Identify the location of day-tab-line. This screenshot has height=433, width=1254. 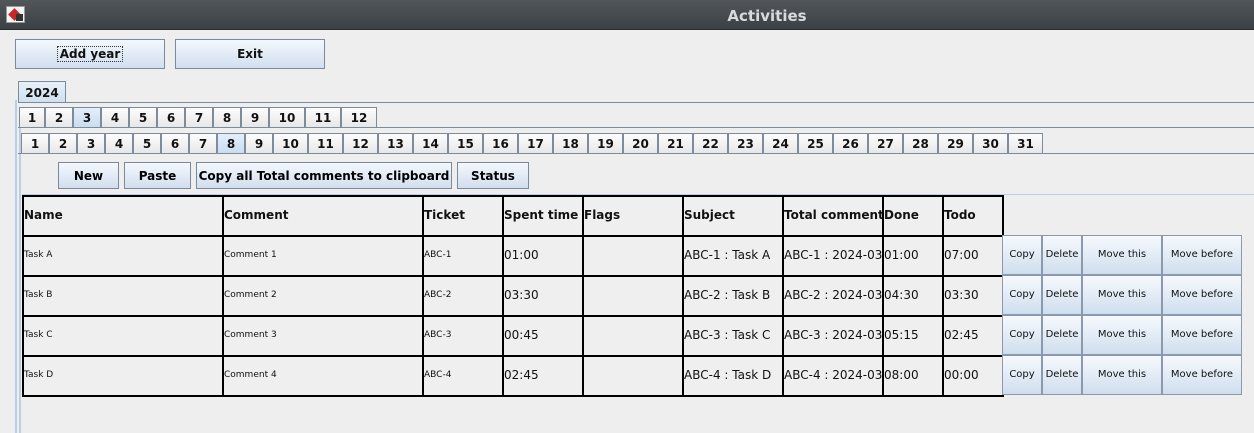
(636, 153).